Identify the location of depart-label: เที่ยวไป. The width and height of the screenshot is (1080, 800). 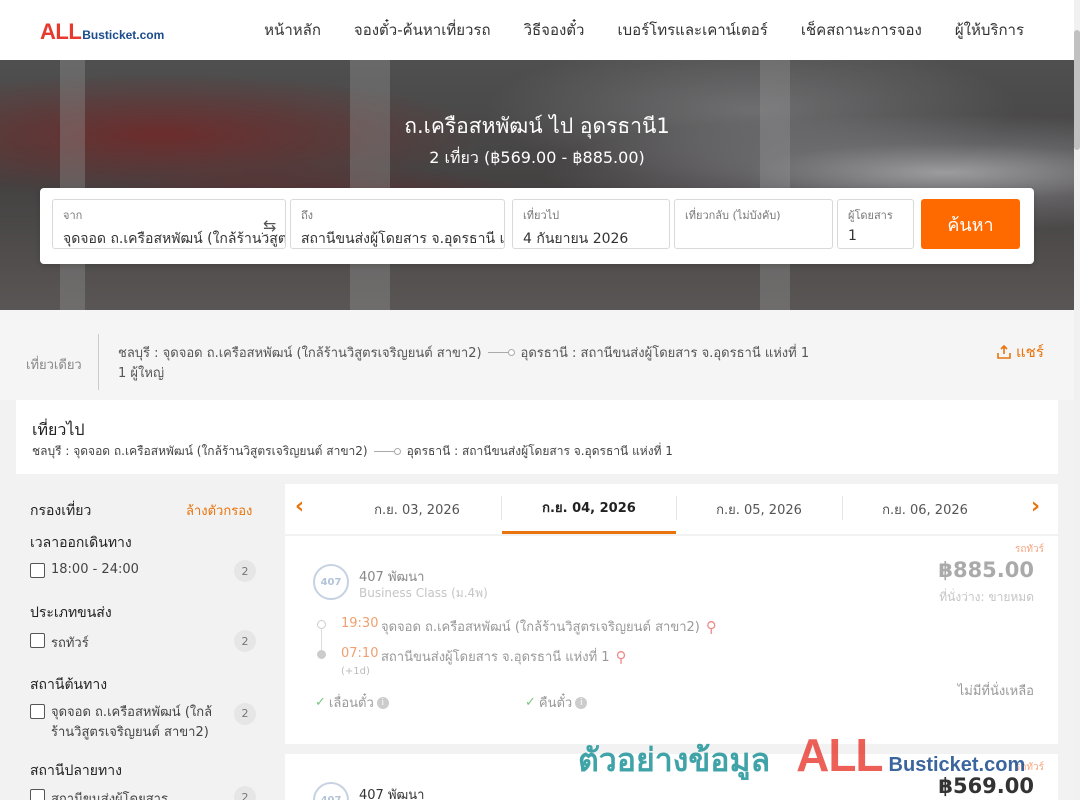
(541, 215).